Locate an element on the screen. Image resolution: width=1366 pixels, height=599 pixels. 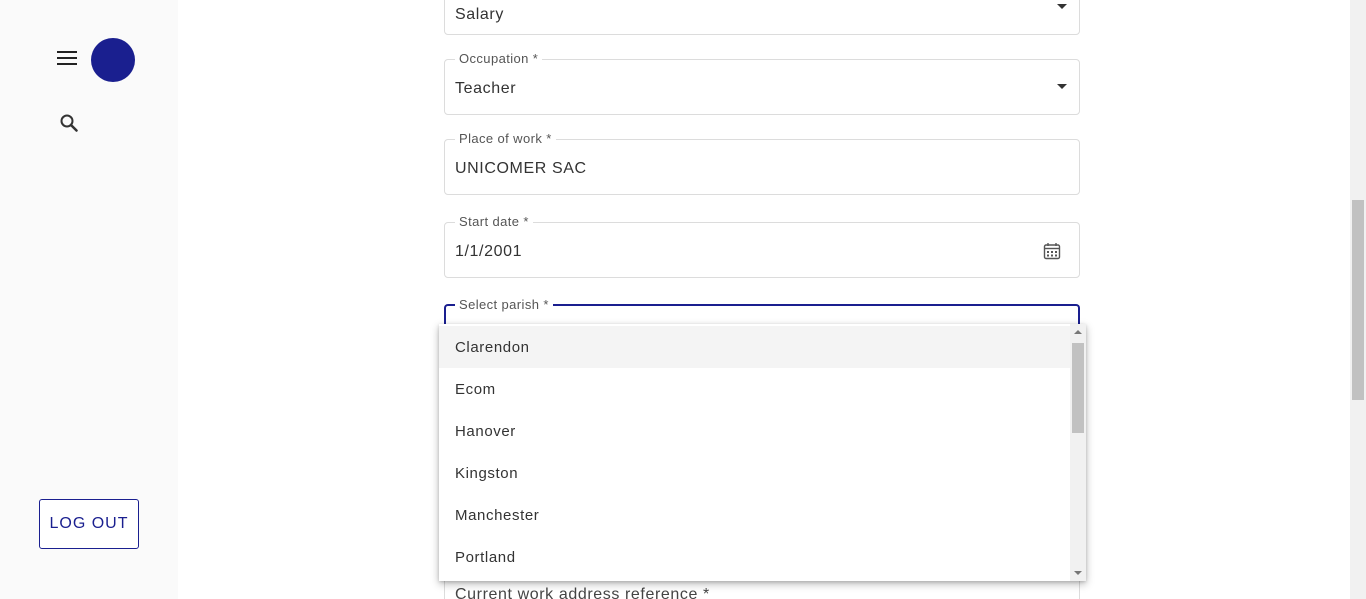
page-scrollbar is located at coordinates (1358, 299).